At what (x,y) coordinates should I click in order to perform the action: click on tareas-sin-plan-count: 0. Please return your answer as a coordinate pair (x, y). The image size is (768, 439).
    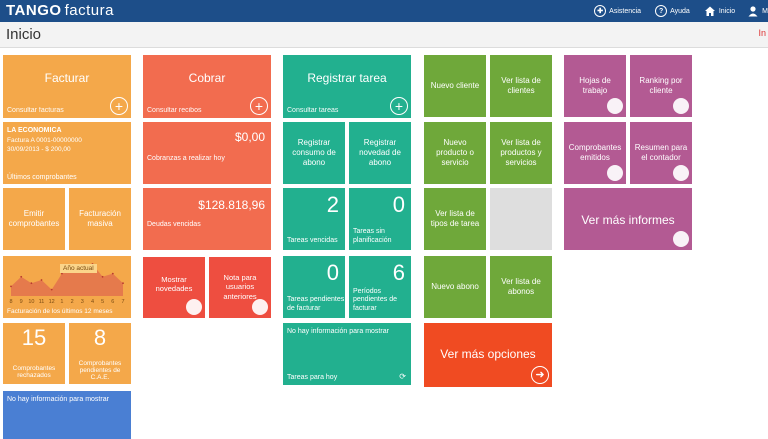
    Looking at the image, I should click on (398, 204).